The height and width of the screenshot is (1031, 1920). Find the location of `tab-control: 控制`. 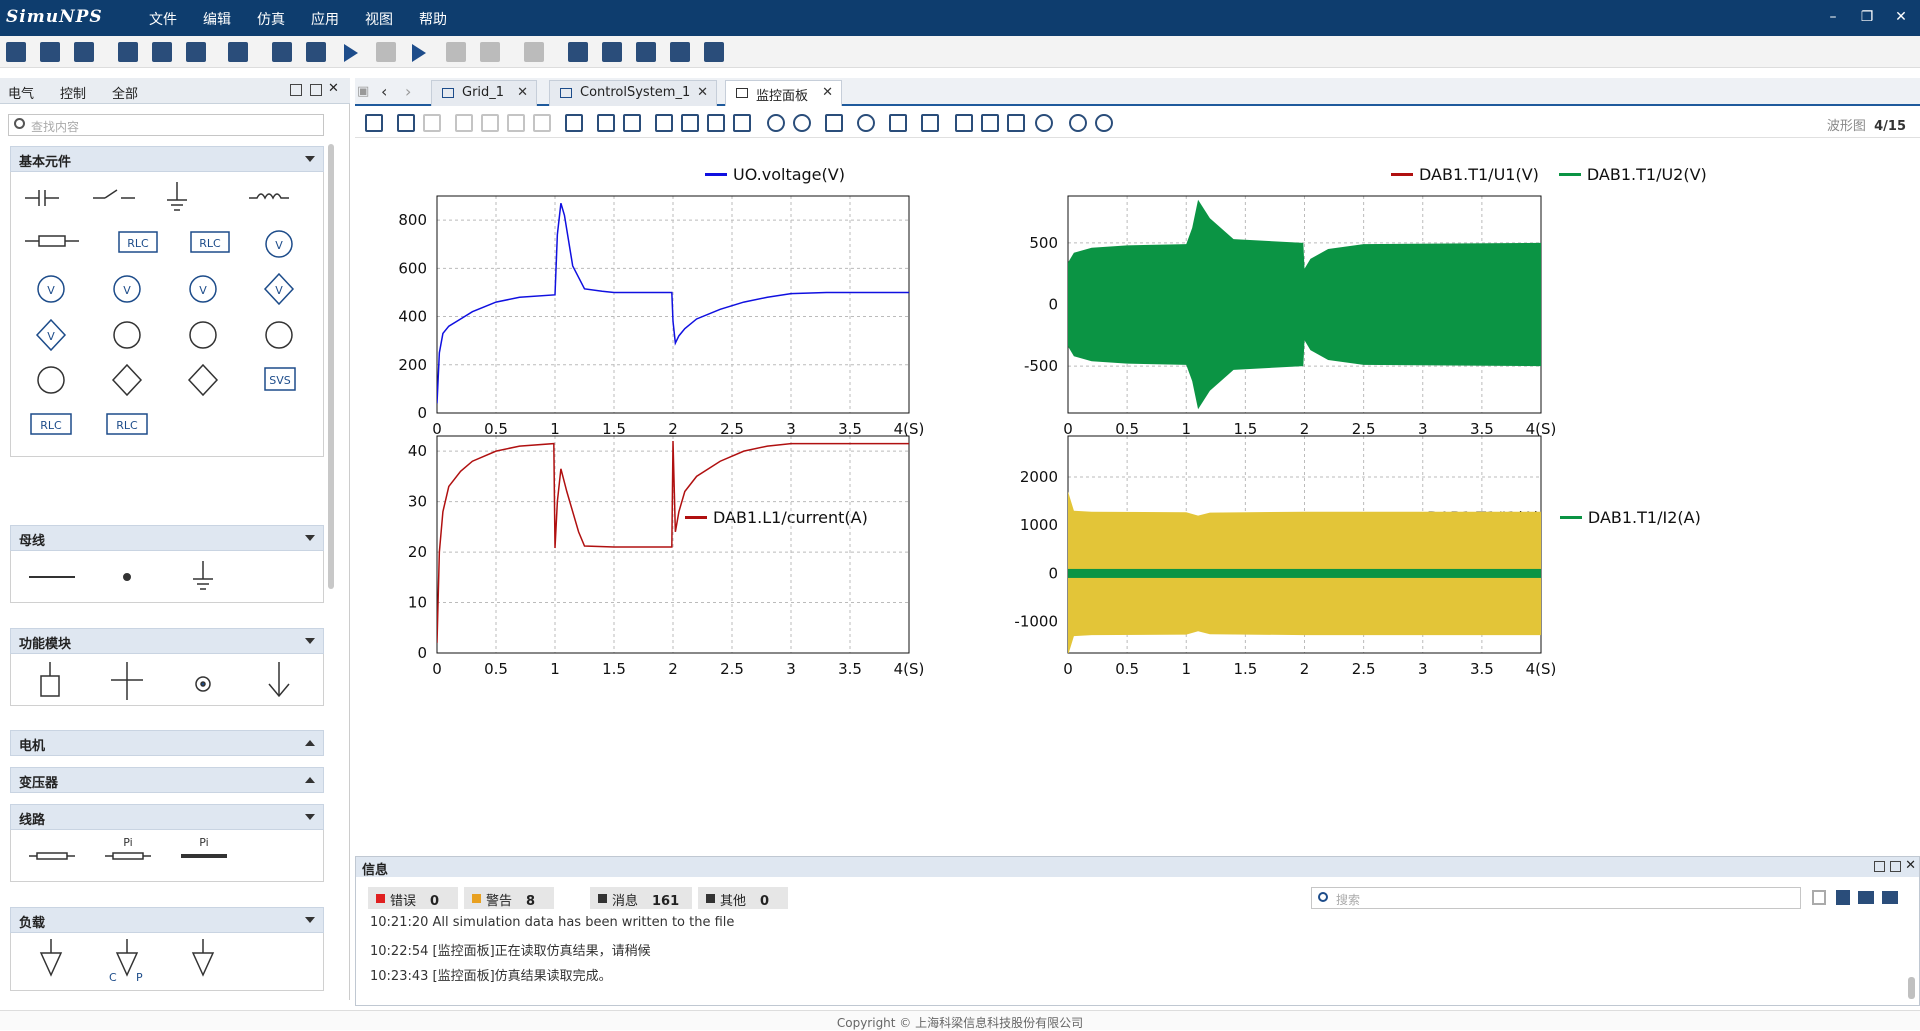

tab-control: 控制 is located at coordinates (73, 92).